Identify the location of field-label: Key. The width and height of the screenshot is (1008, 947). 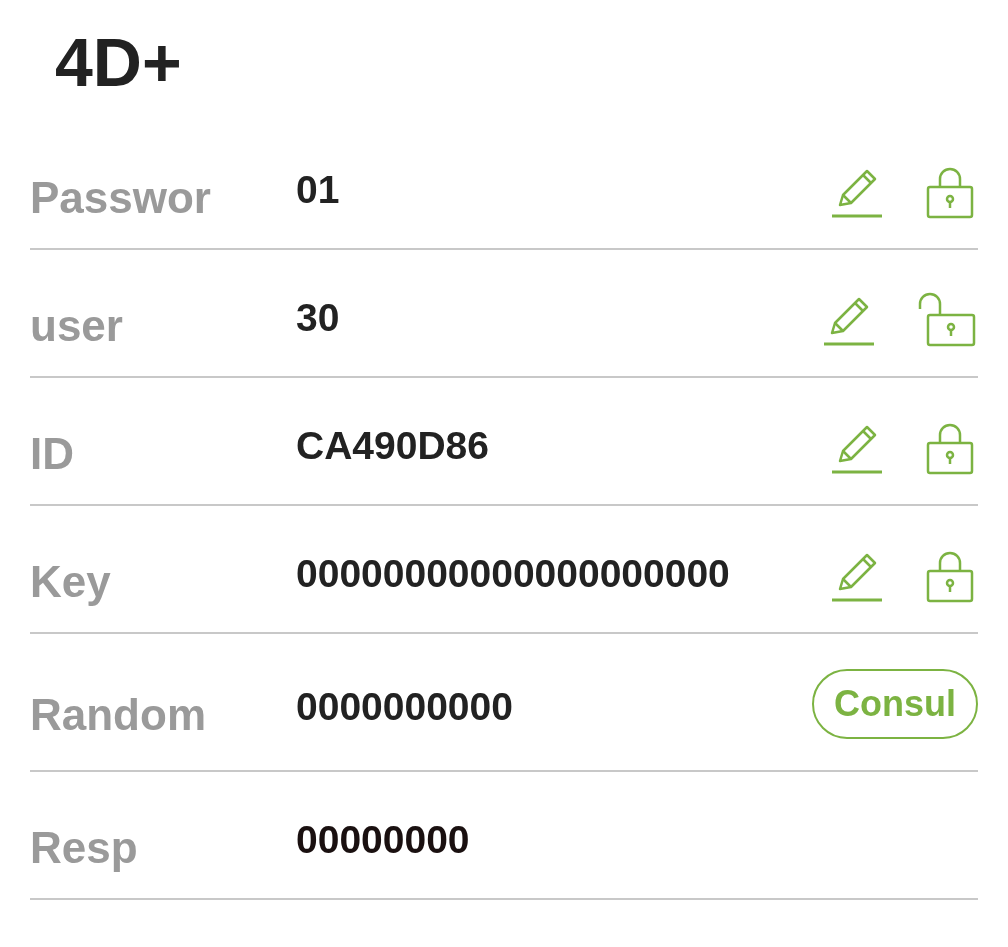
(71, 582).